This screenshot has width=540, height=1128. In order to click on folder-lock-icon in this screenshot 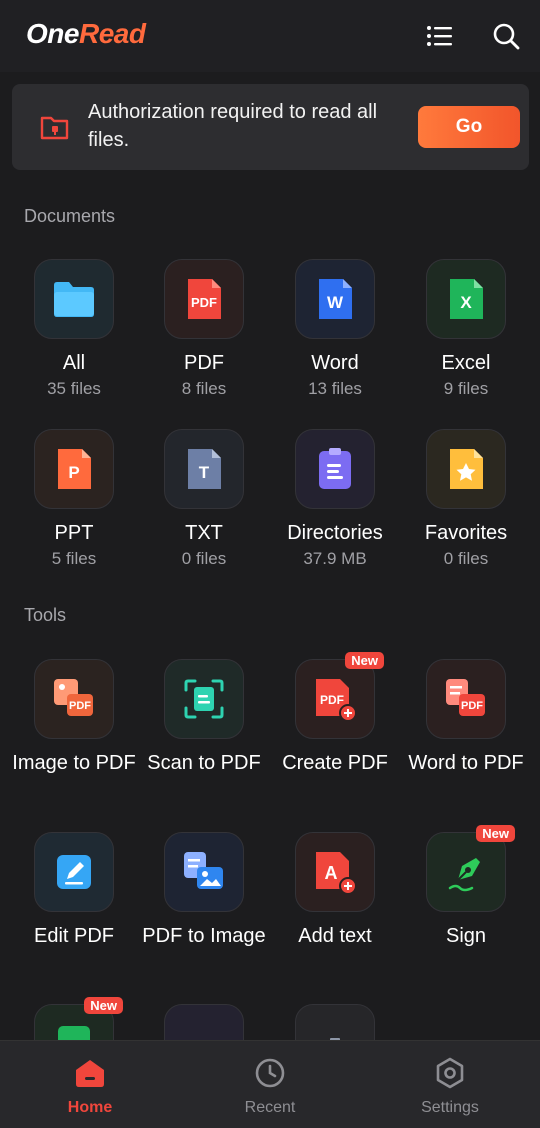, I will do `click(54, 128)`.